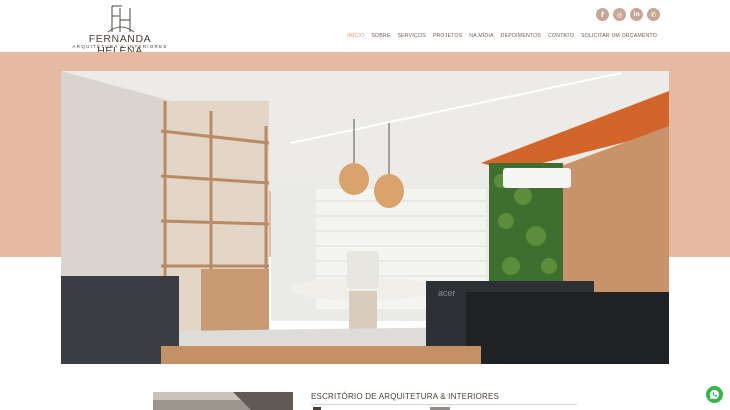 This screenshot has width=730, height=410. I want to click on nav-item-servicos: SERVIÇOS, so click(411, 36).